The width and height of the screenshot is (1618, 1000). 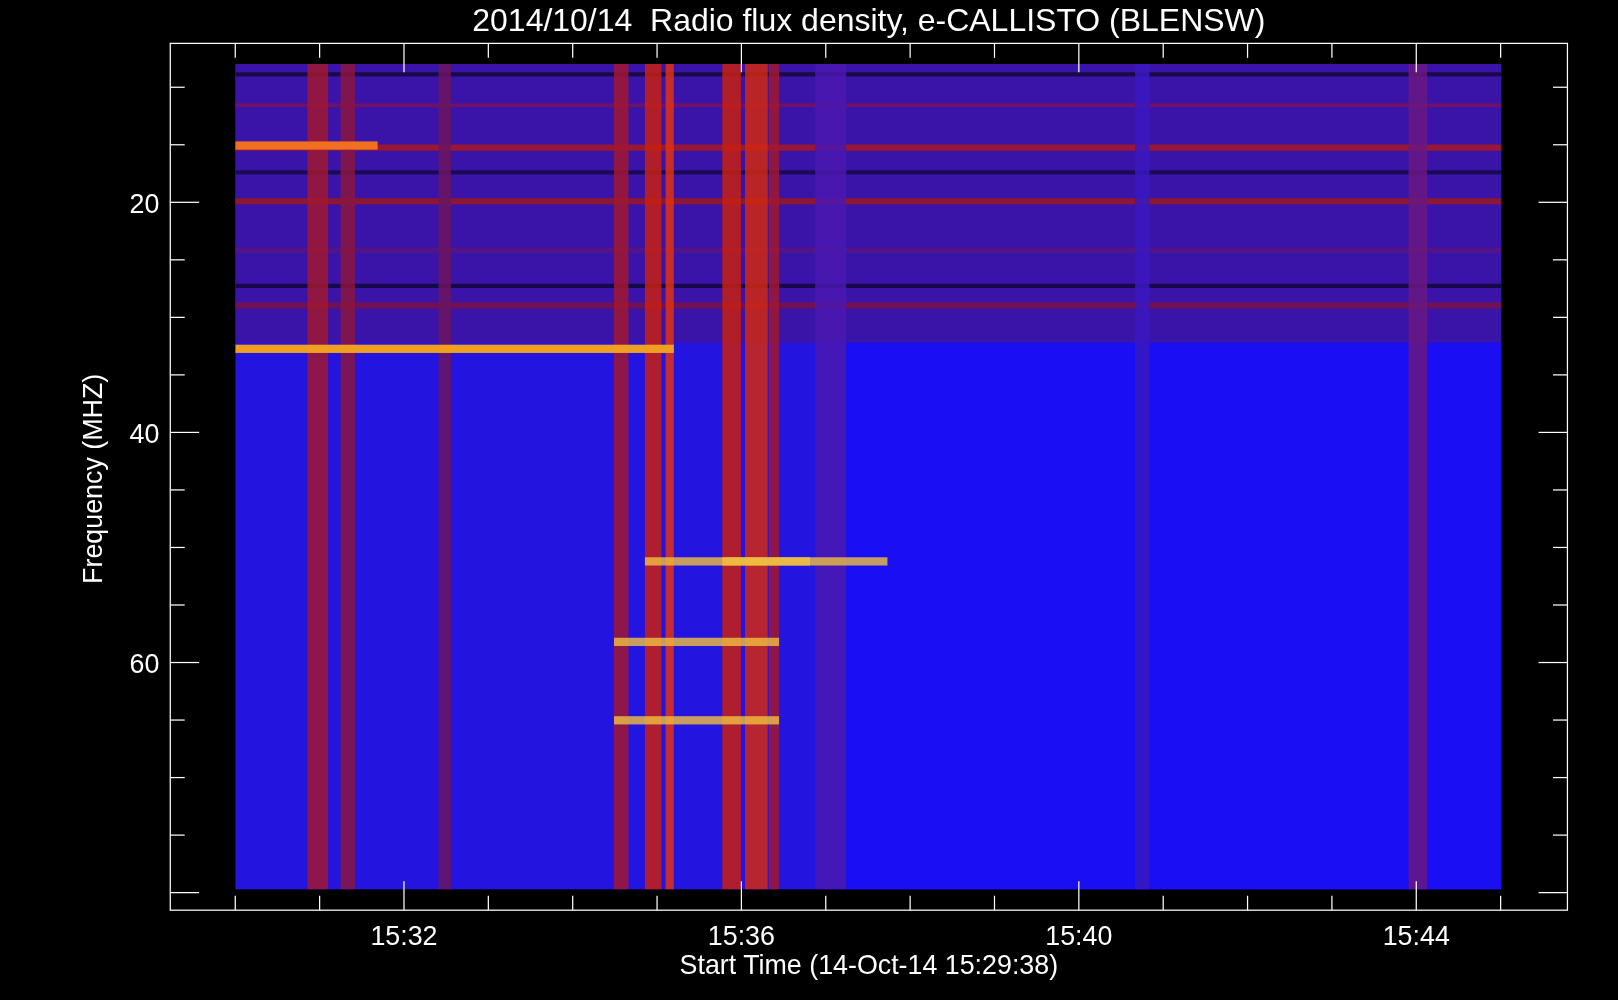 I want to click on y-tick-label: 20, so click(x=144, y=203).